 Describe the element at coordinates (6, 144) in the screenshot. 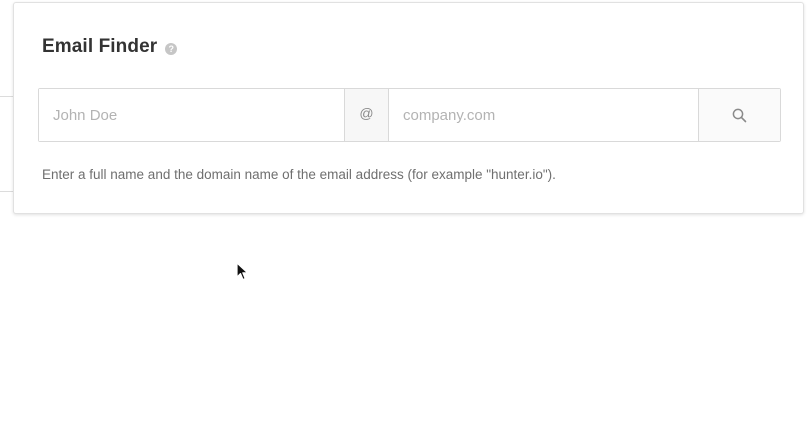

I see `background-panel-edge` at that location.